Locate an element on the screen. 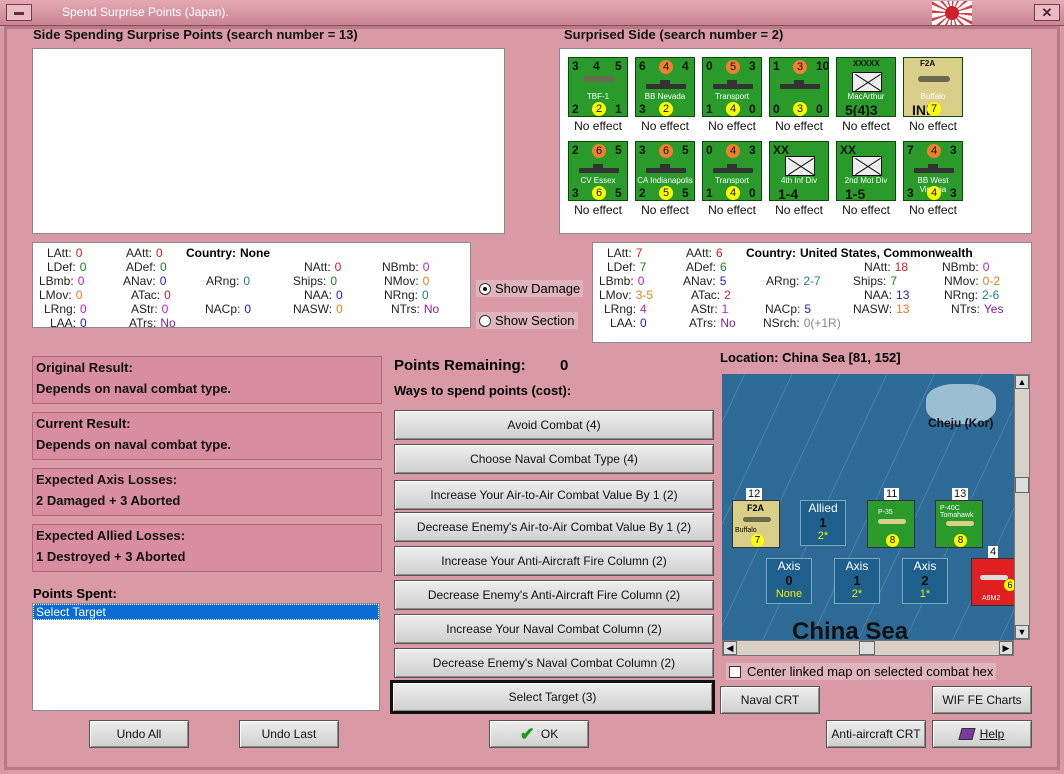  scroll-left-icon: ◀ is located at coordinates (730, 648).